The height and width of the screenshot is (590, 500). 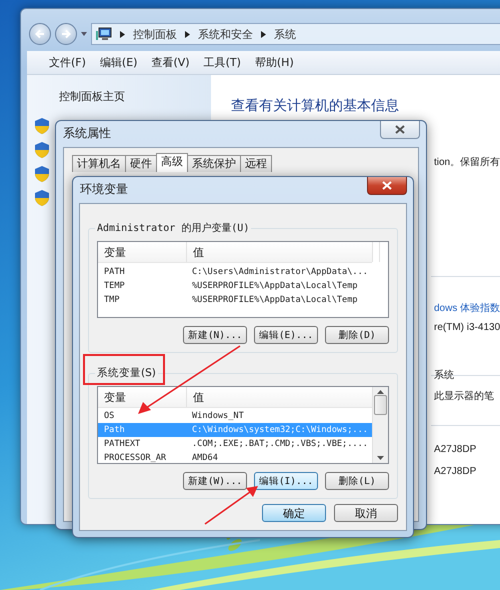 What do you see at coordinates (217, 416) in the screenshot?
I see `variable-value: Windows_NT` at bounding box center [217, 416].